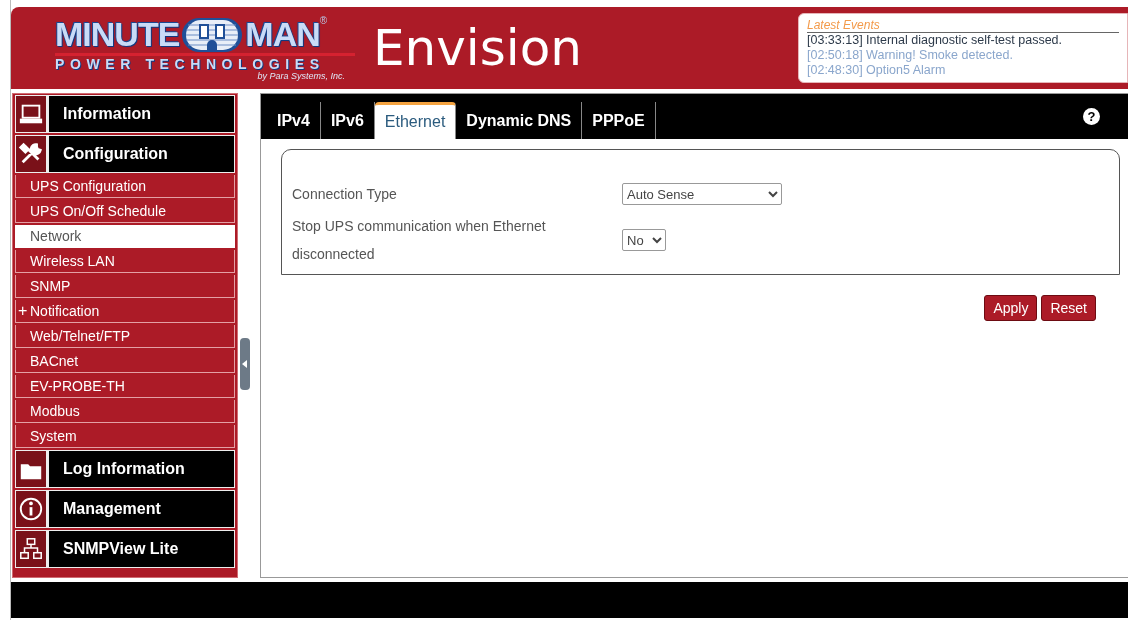 This screenshot has height=620, width=1128. I want to click on sidebar-item: Modbus, so click(125, 411).